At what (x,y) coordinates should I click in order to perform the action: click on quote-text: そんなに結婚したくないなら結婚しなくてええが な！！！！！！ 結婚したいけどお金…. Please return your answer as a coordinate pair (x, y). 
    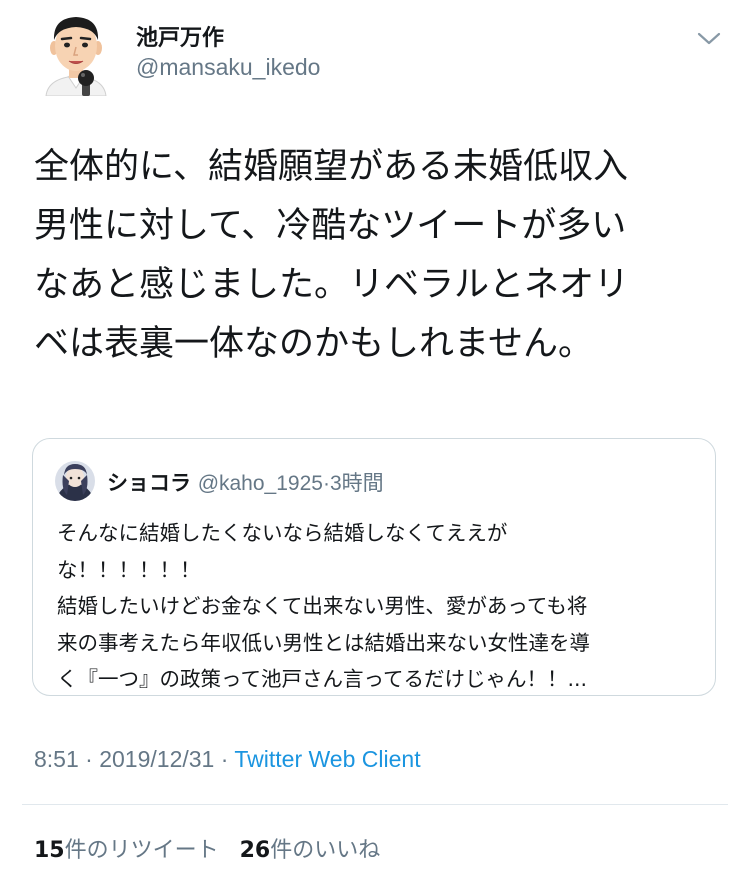
    Looking at the image, I should click on (323, 606).